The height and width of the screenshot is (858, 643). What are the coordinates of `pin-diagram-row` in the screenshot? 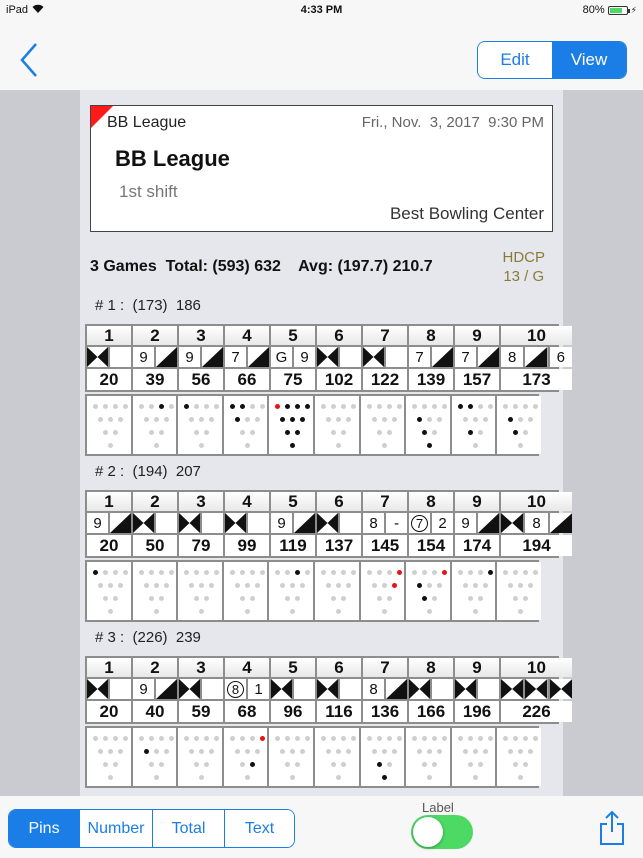 It's located at (313, 757).